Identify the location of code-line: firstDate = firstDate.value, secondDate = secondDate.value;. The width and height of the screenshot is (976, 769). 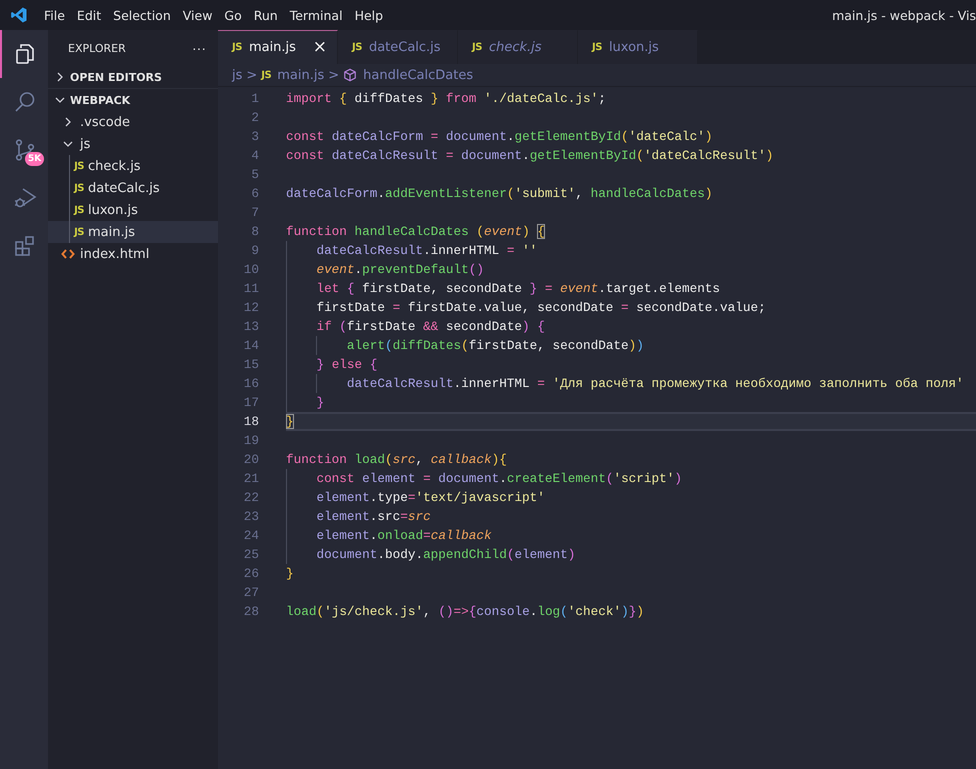
(631, 307).